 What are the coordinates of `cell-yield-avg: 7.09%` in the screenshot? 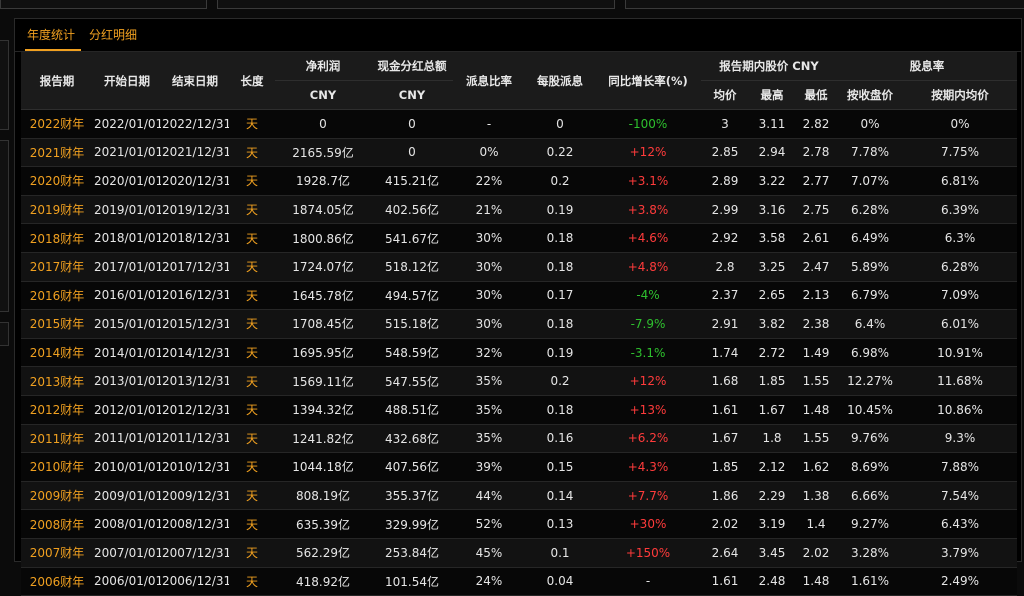 It's located at (960, 296).